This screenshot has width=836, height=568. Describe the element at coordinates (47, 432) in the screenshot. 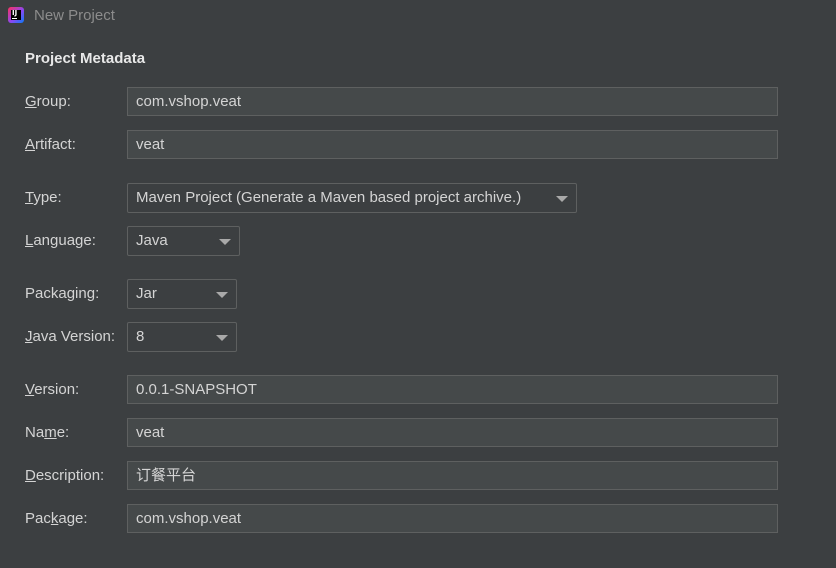

I see `name-label: Name:` at that location.